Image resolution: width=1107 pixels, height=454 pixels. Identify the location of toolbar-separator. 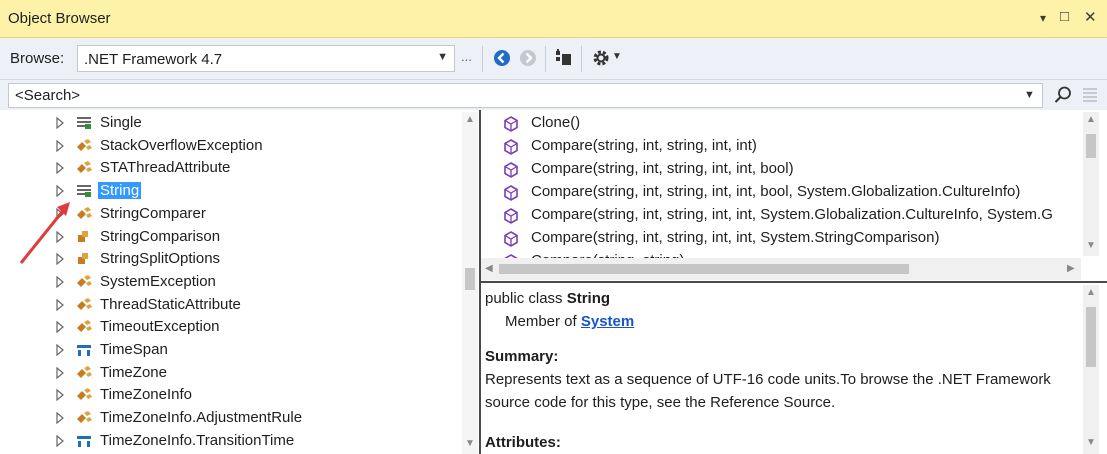
(482, 59).